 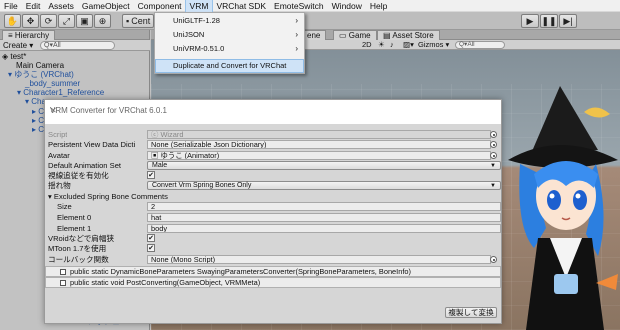 I want to click on gizmos-dropdown: Gizmos ▾, so click(x=433, y=44).